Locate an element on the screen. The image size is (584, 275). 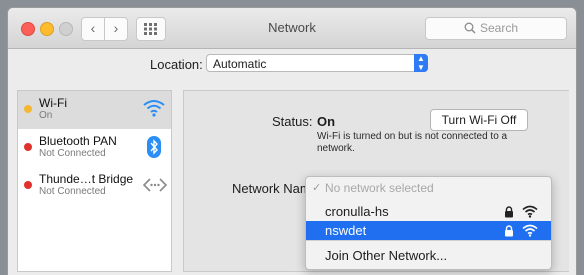
back-button: ‹ is located at coordinates (93, 29).